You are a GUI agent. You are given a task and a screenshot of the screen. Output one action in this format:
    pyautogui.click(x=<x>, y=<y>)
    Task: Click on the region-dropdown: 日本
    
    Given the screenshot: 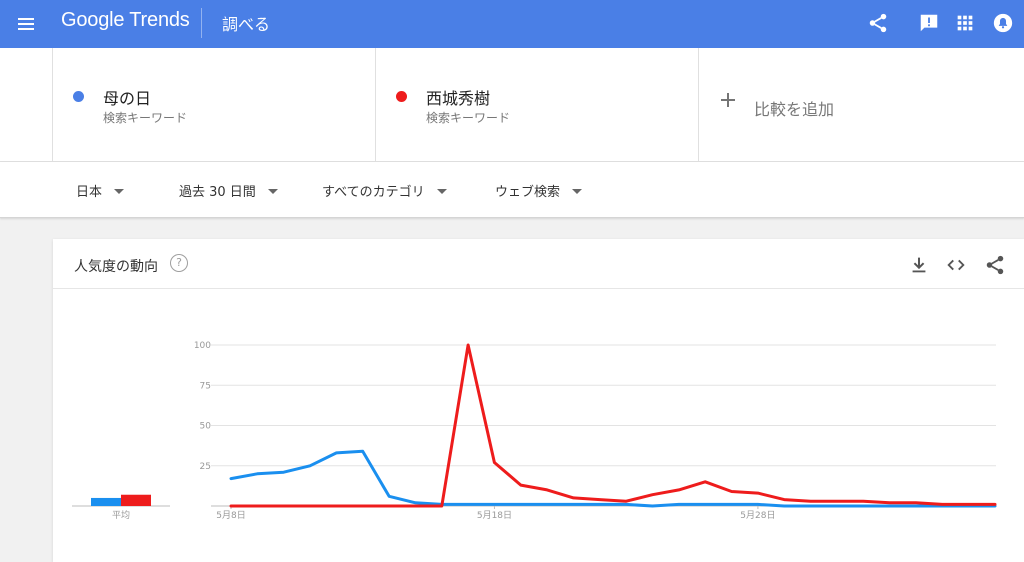 What is the action you would take?
    pyautogui.click(x=100, y=190)
    